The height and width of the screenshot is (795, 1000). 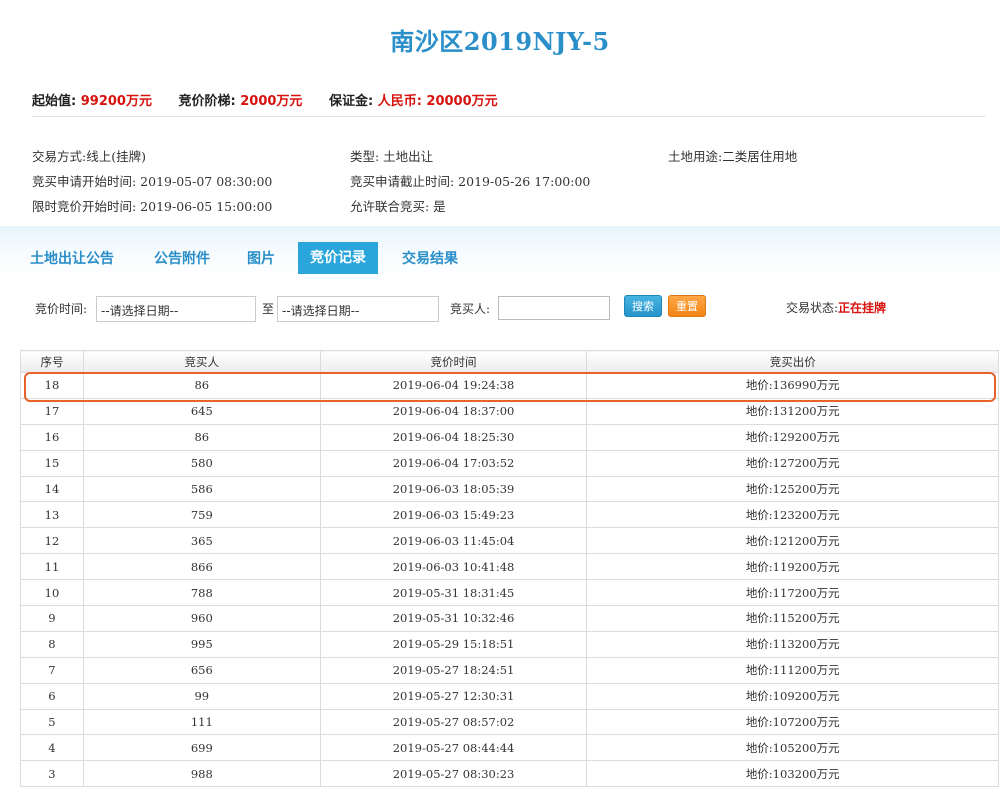 I want to click on cell-seq: 15, so click(x=52, y=463).